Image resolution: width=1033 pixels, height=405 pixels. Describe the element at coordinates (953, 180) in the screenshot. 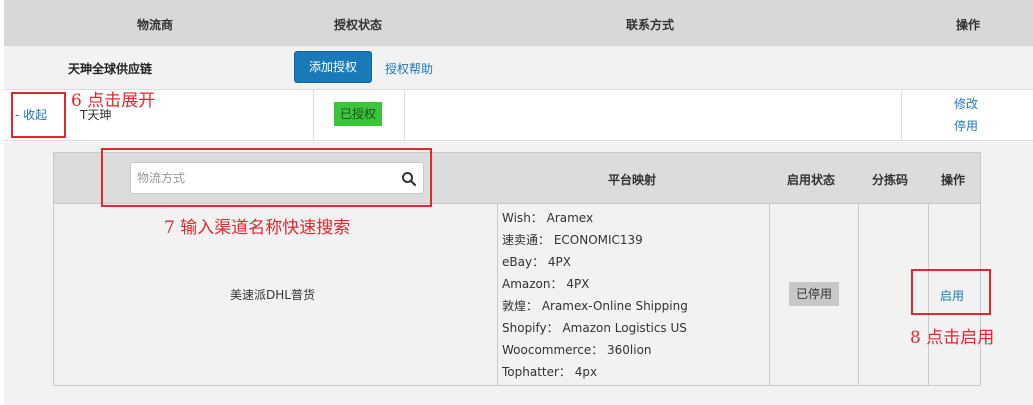

I see `col-header-channel-actions: 操作` at that location.